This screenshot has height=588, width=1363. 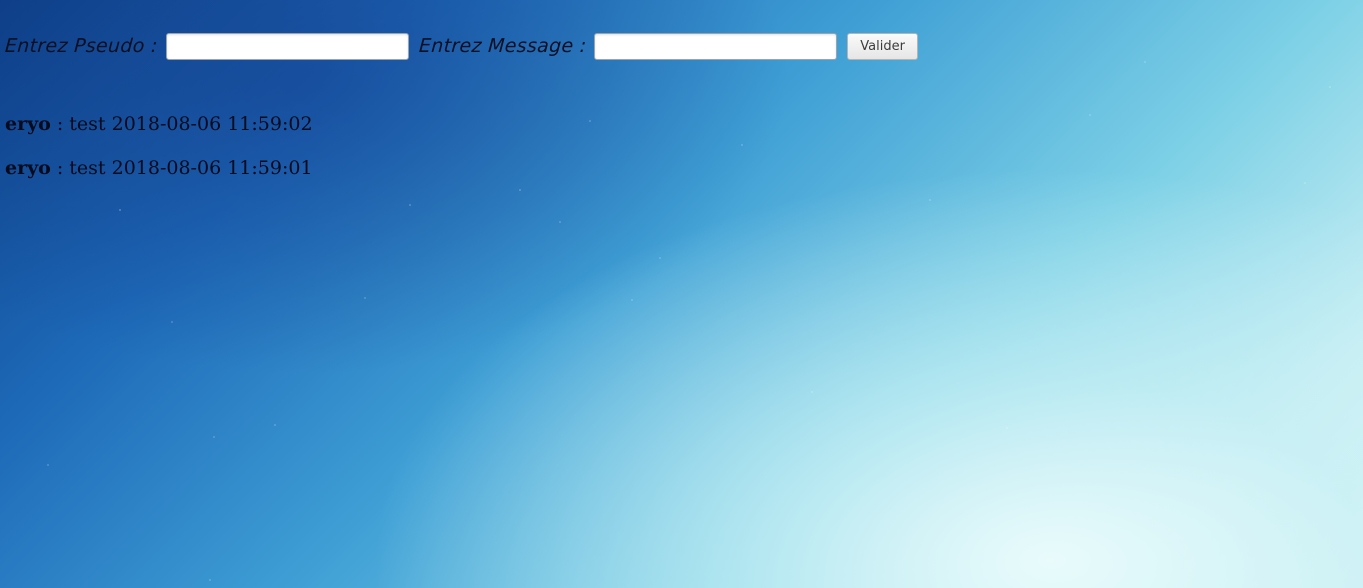 I want to click on message-timestamp: 2018-08-06 11:59:01, so click(x=212, y=168).